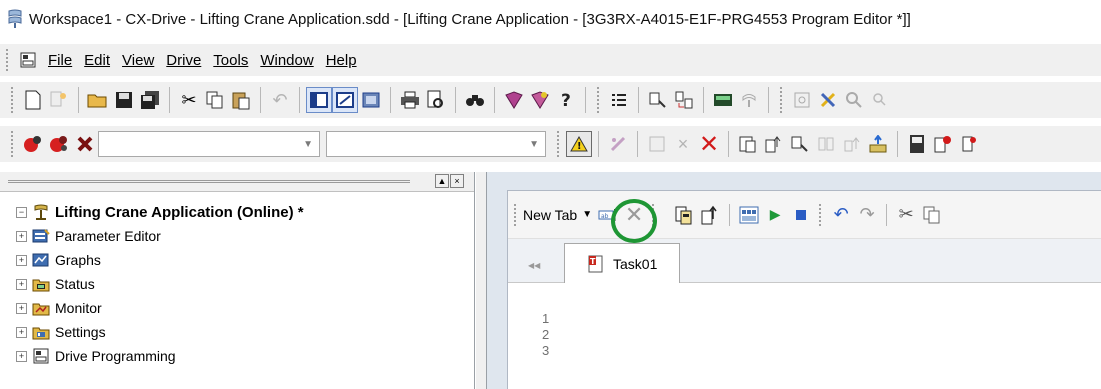 The width and height of the screenshot is (1101, 389). What do you see at coordinates (97, 60) in the screenshot?
I see `menu-edit: Edit` at bounding box center [97, 60].